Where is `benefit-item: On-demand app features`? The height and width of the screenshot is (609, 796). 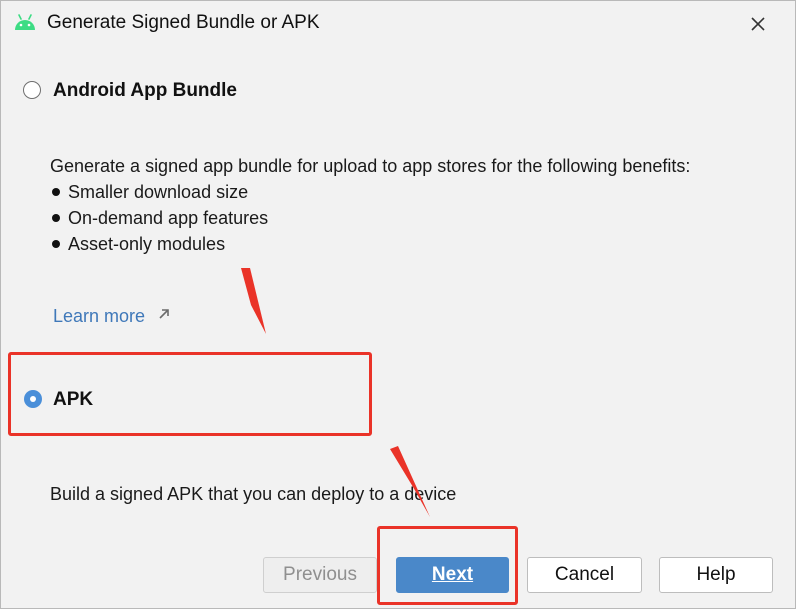
benefit-item: On-demand app features is located at coordinates (168, 218).